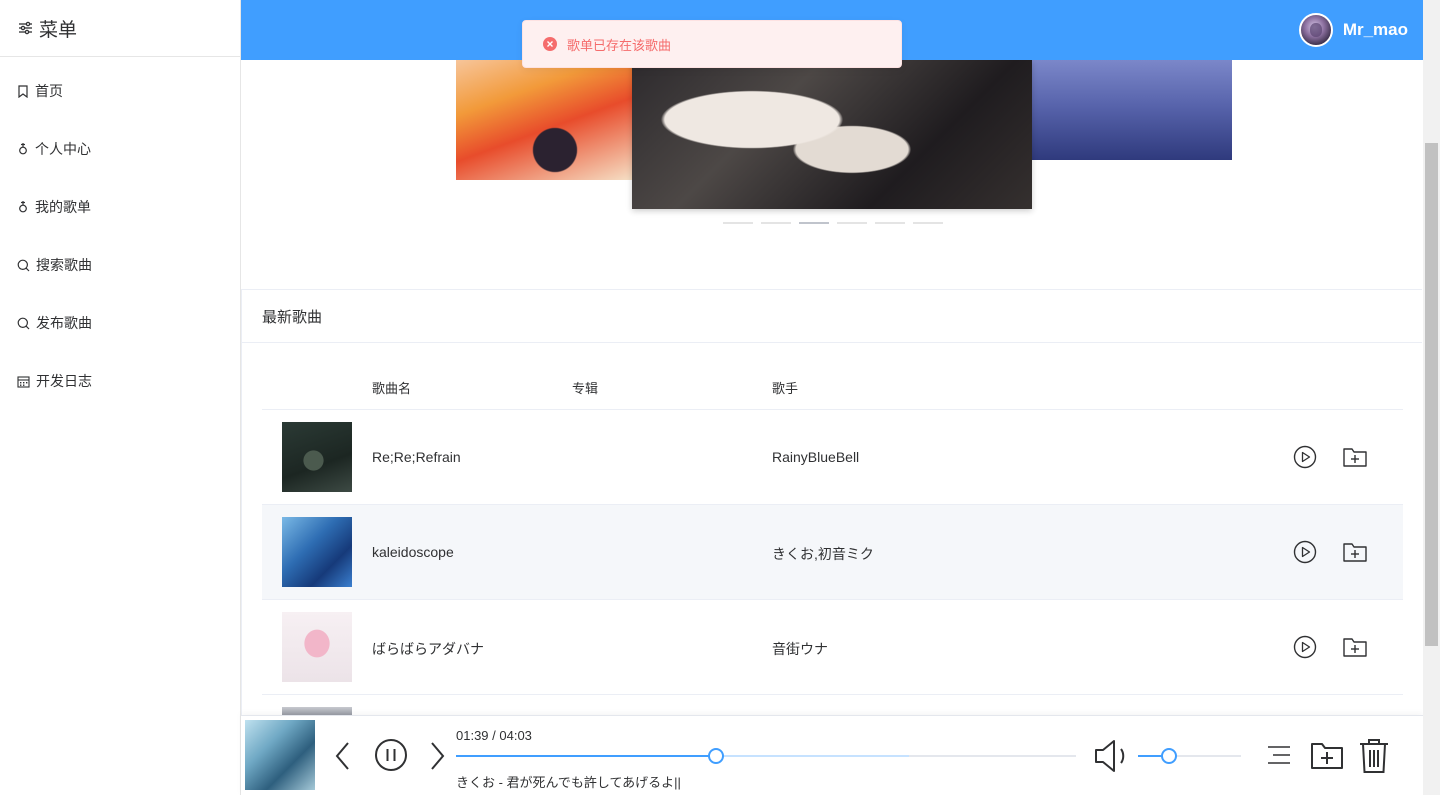 The height and width of the screenshot is (795, 1440). What do you see at coordinates (120, 28) in the screenshot?
I see `sidebar-header: 菜单` at bounding box center [120, 28].